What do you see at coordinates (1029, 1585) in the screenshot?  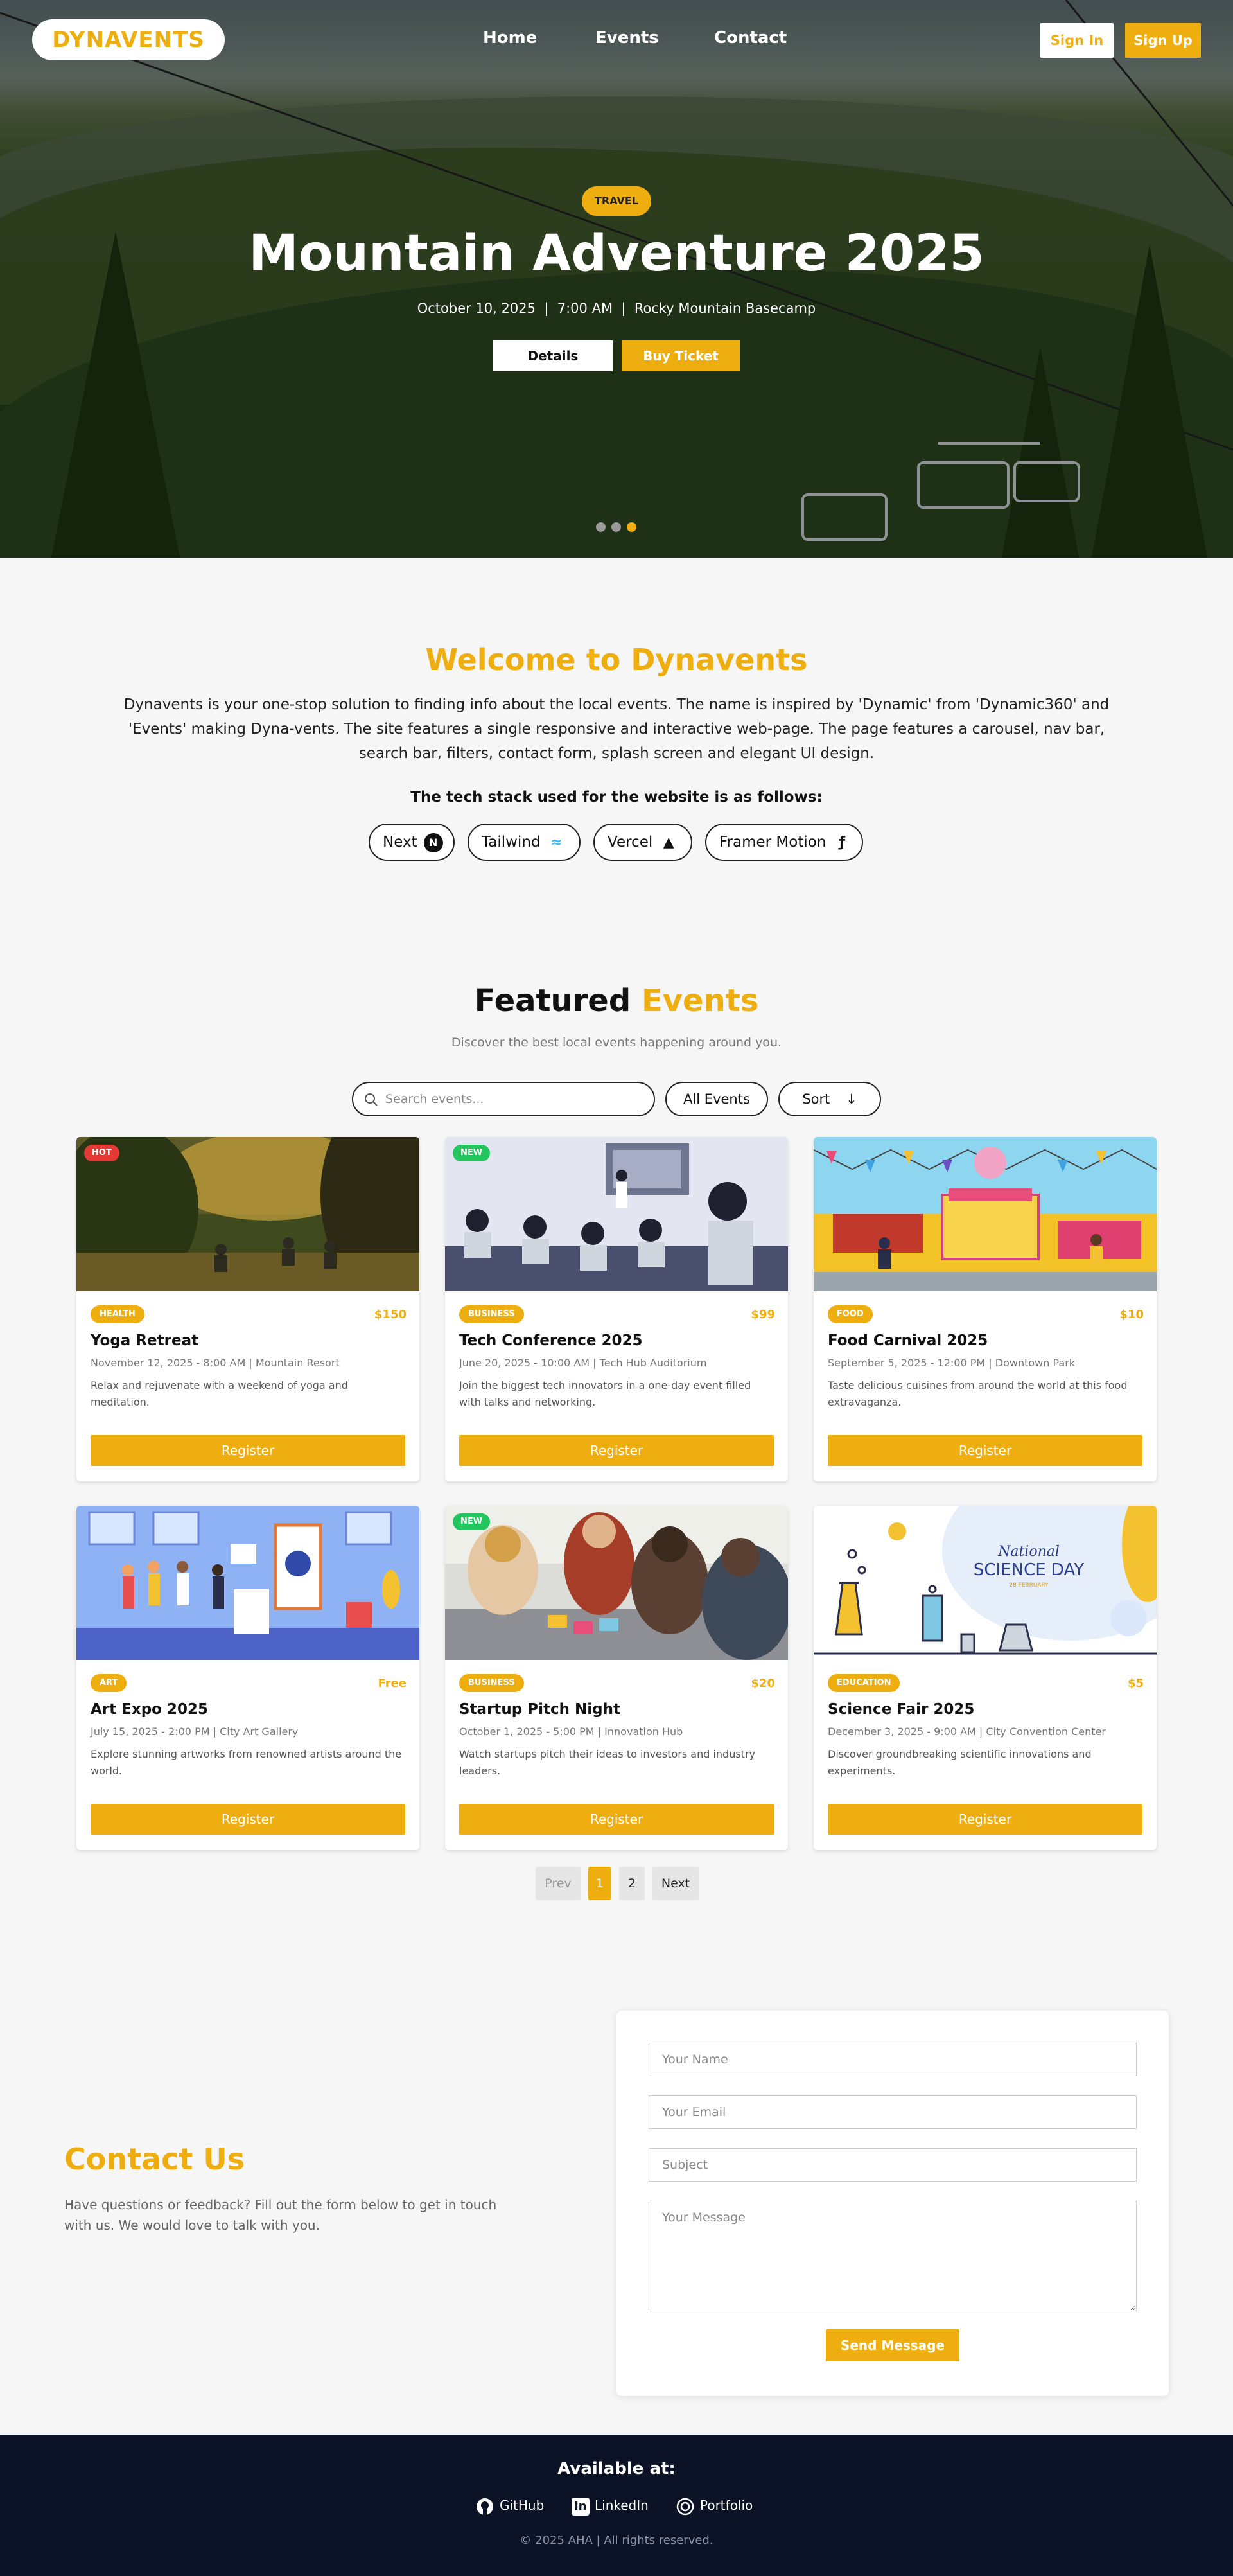 I see `science-image-text-c: 28 FEBRUARY` at bounding box center [1029, 1585].